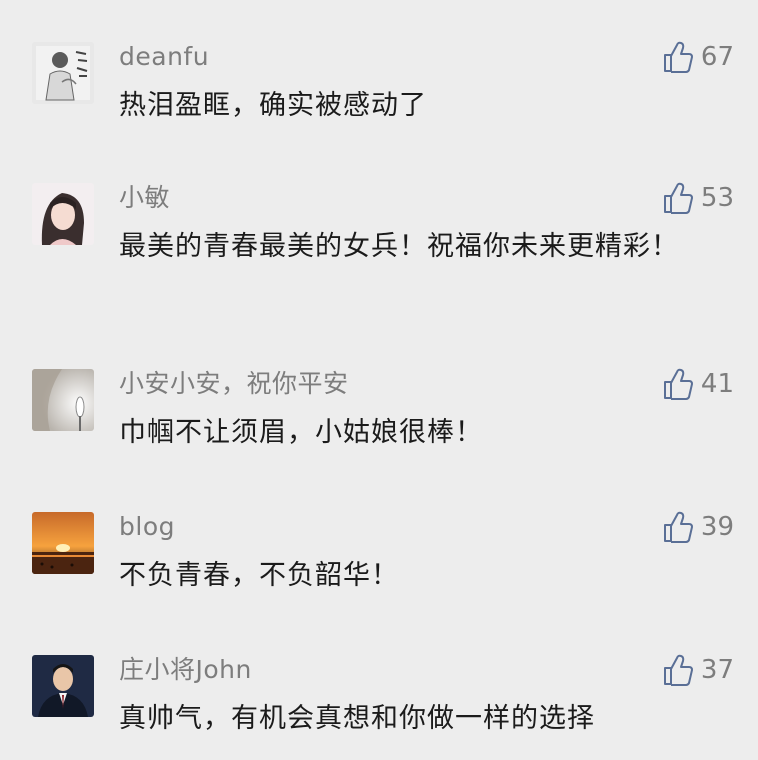 The height and width of the screenshot is (760, 758). What do you see at coordinates (259, 575) in the screenshot?
I see `comment-text: 不负青春，不负韶华！` at bounding box center [259, 575].